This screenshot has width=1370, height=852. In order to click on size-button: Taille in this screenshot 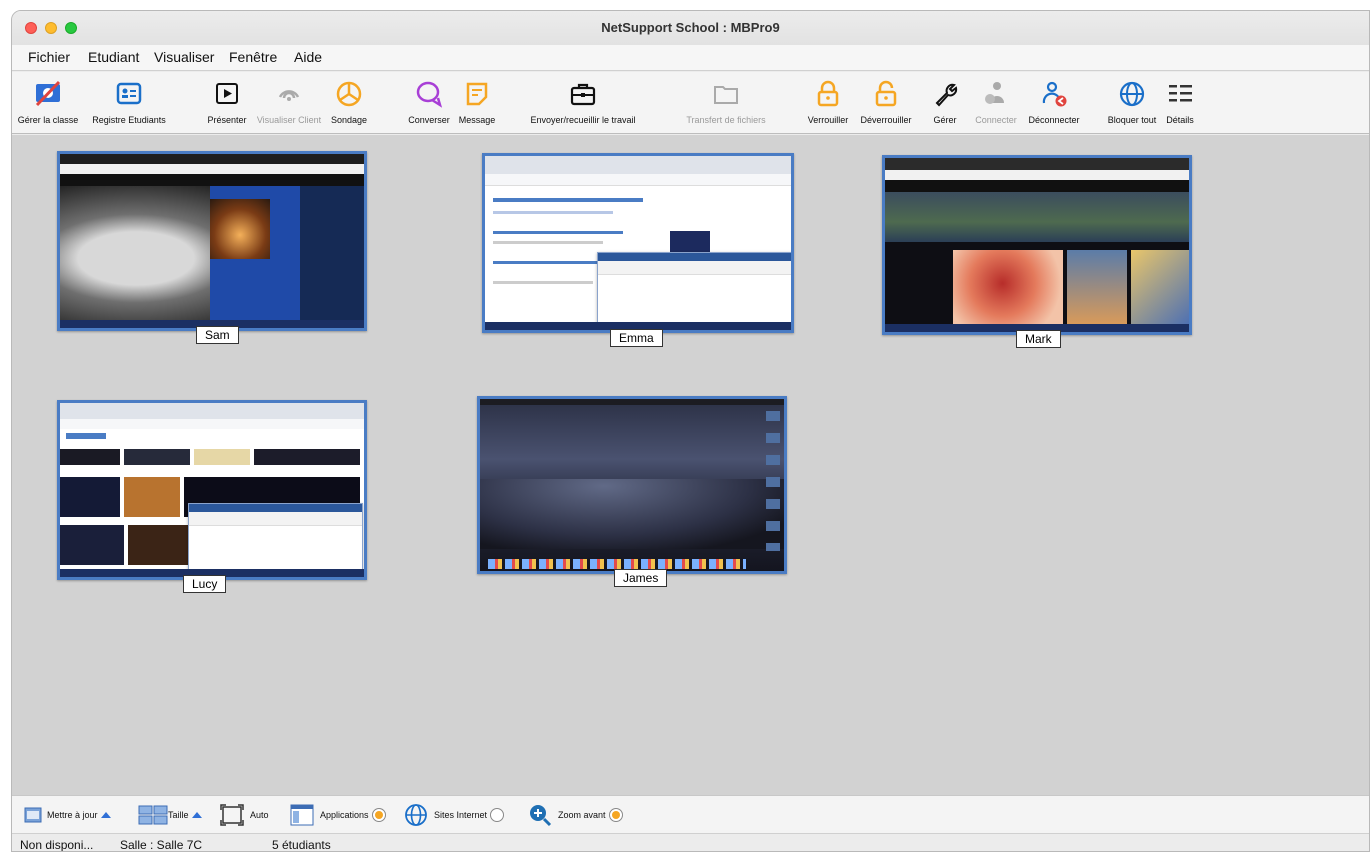, I will do `click(170, 815)`.